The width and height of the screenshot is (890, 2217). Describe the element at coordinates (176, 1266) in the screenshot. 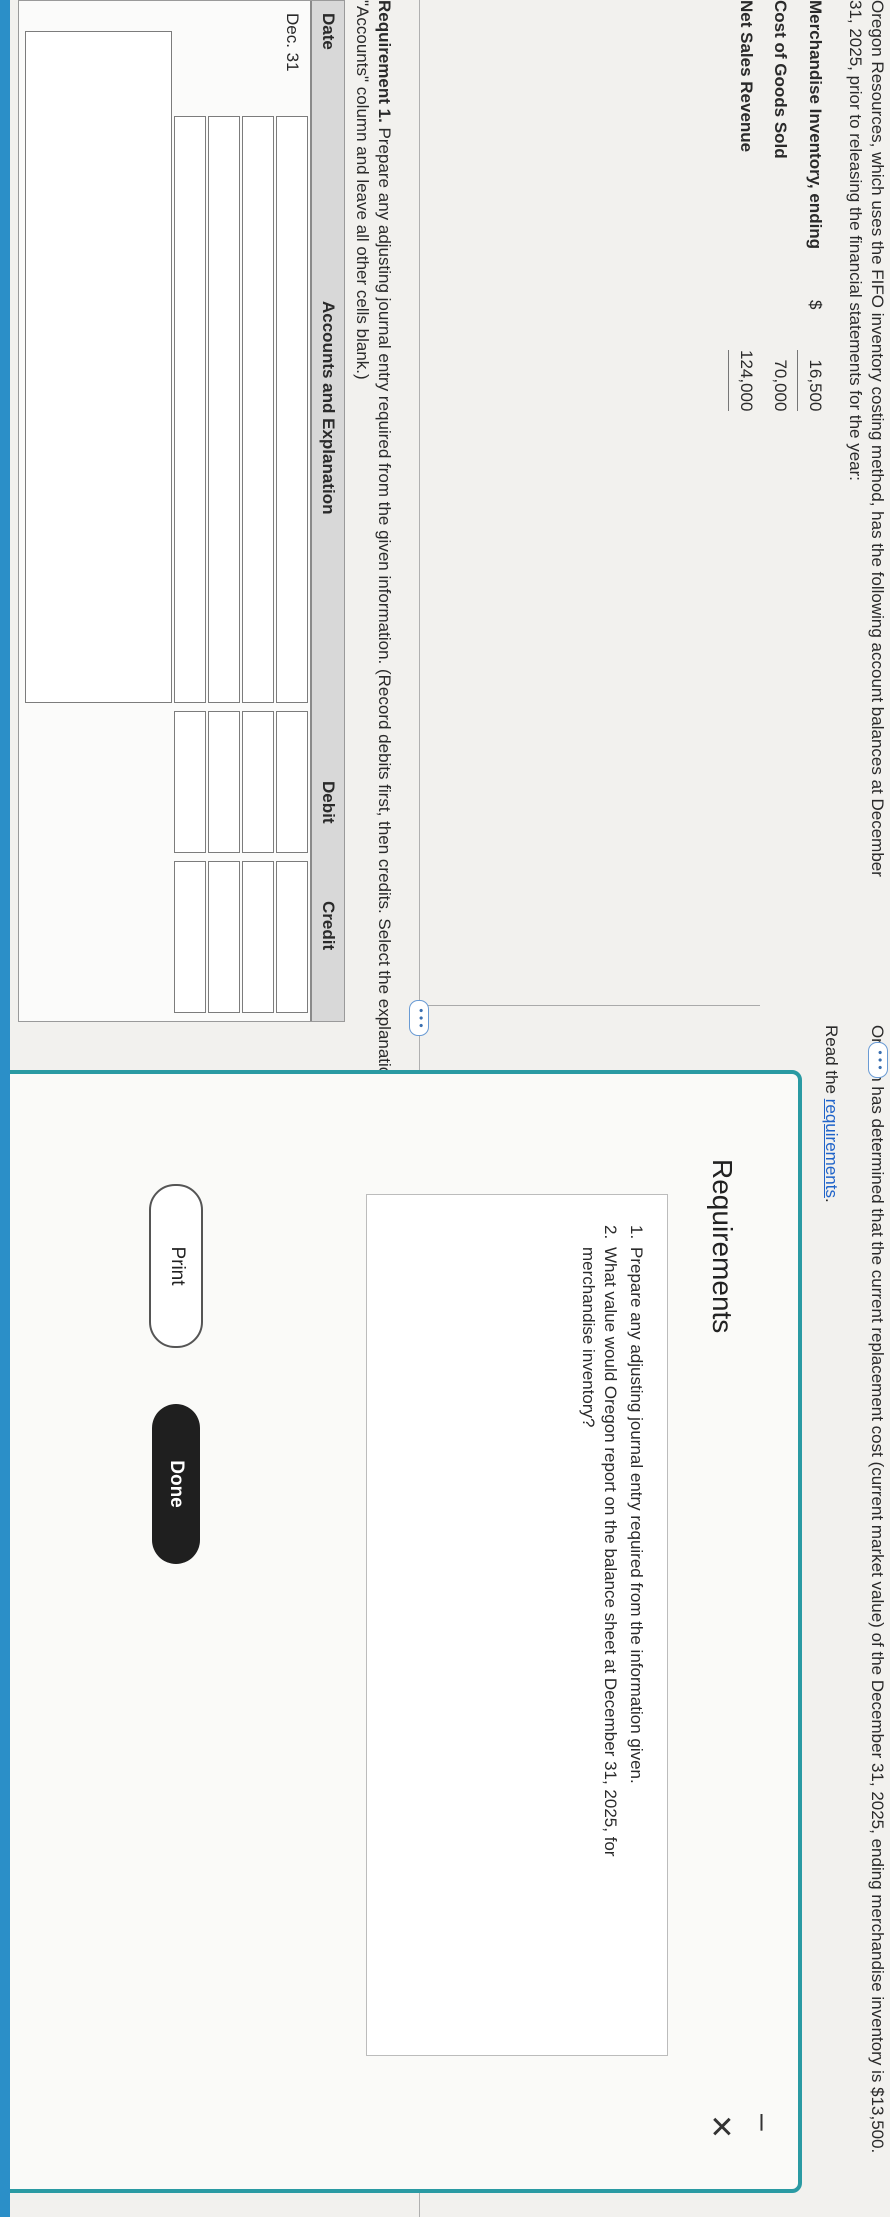

I see `print-button: Print` at that location.